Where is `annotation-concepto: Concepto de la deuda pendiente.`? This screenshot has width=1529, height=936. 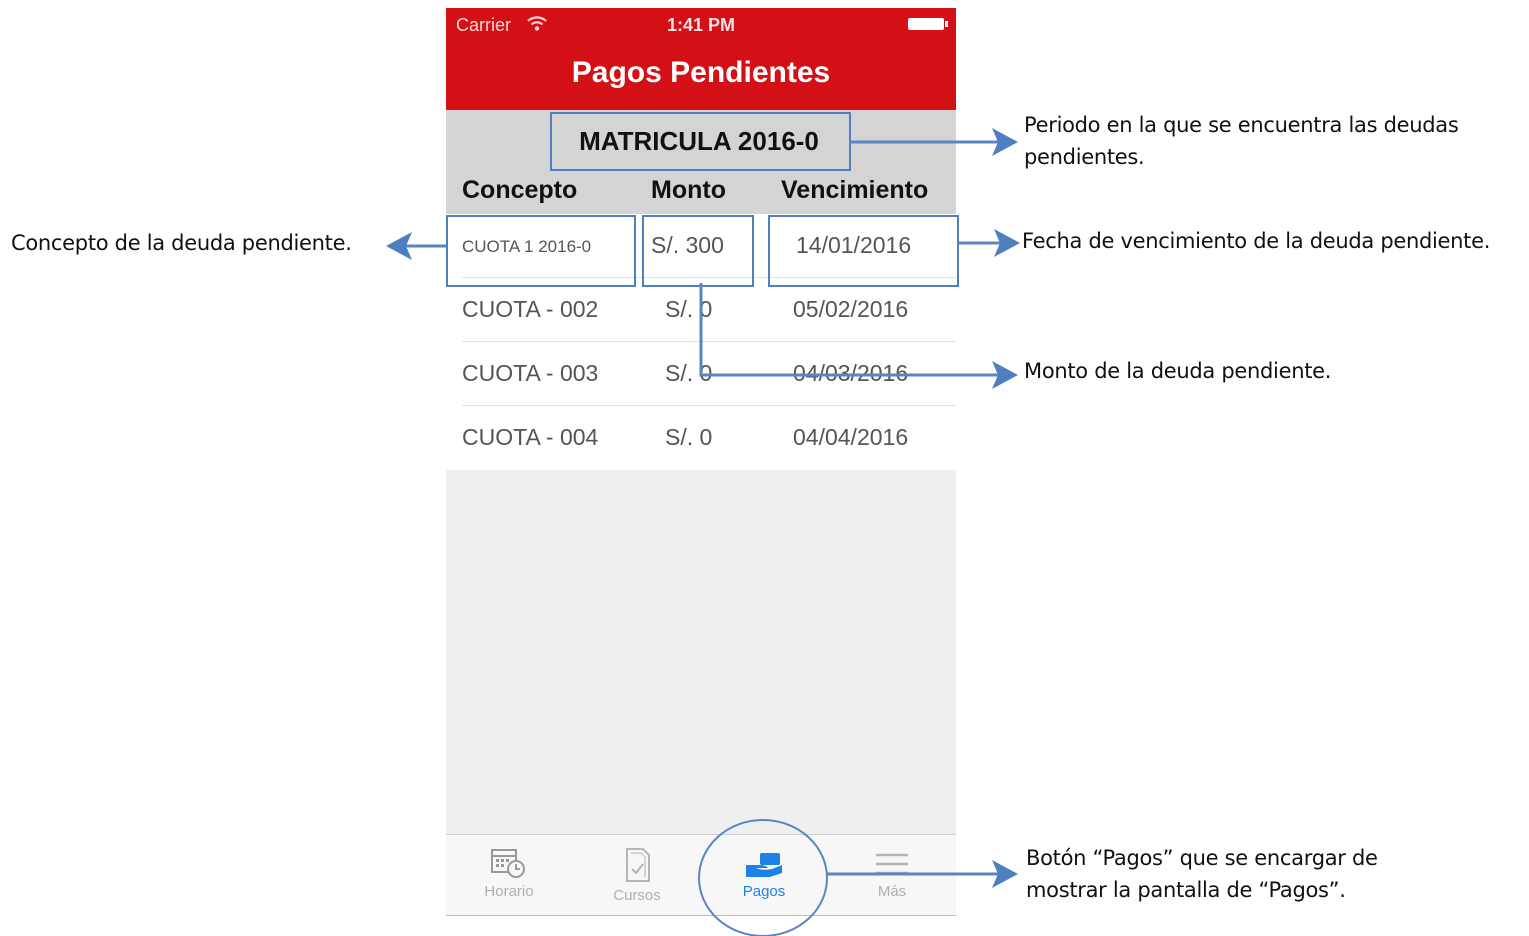 annotation-concepto: Concepto de la deuda pendiente. is located at coordinates (181, 243).